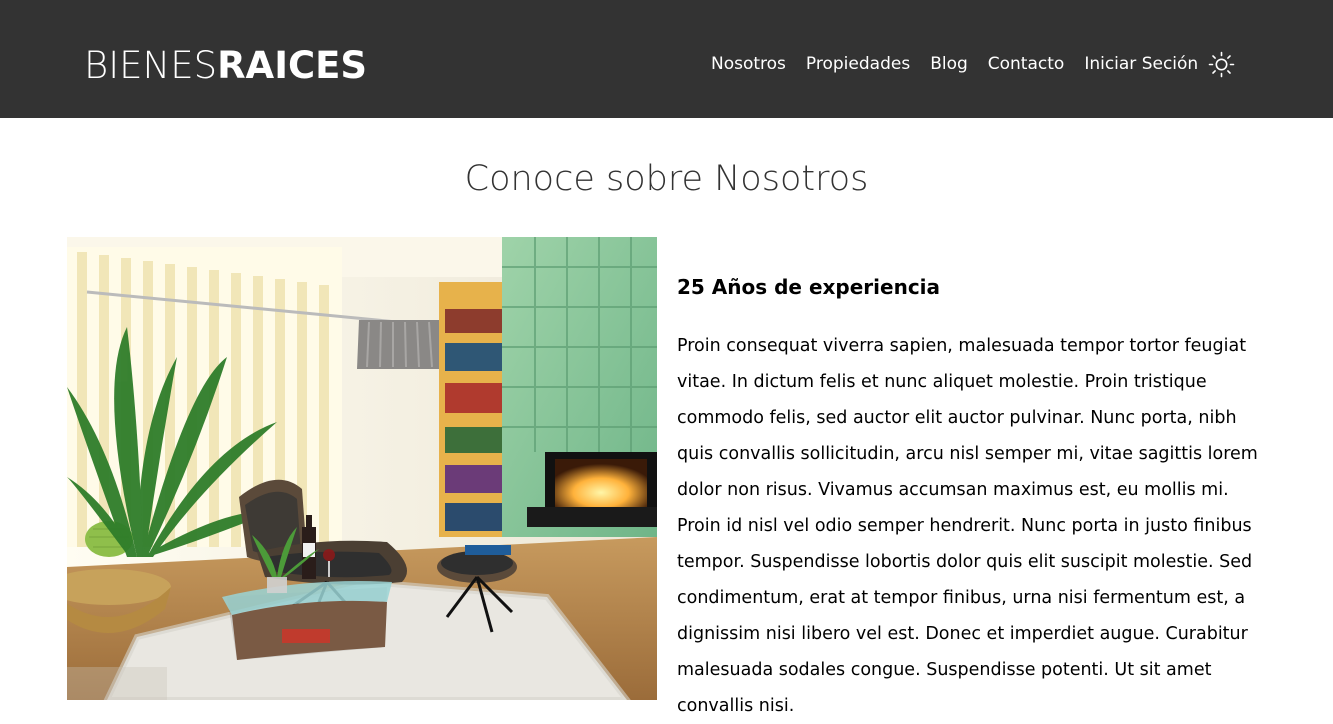 The image size is (1333, 724). Describe the element at coordinates (151, 65) in the screenshot. I see `logo-text-thin: BIENES` at that location.